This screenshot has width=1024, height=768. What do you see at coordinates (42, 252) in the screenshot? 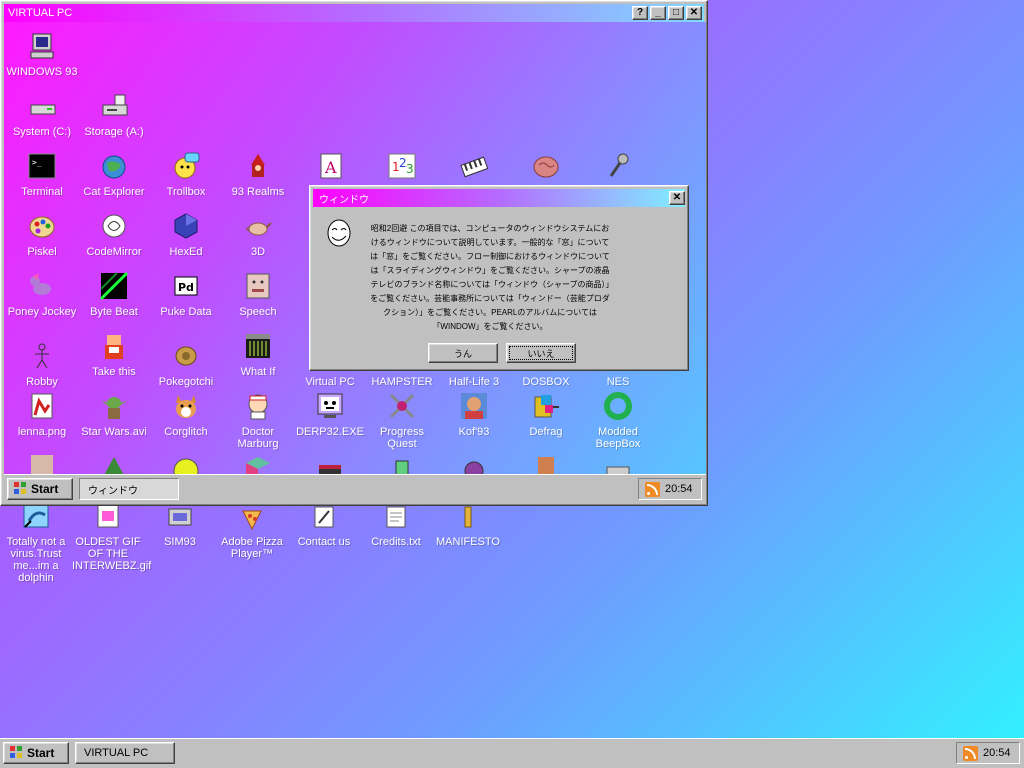
I see `icon-label: Piskel` at bounding box center [42, 252].